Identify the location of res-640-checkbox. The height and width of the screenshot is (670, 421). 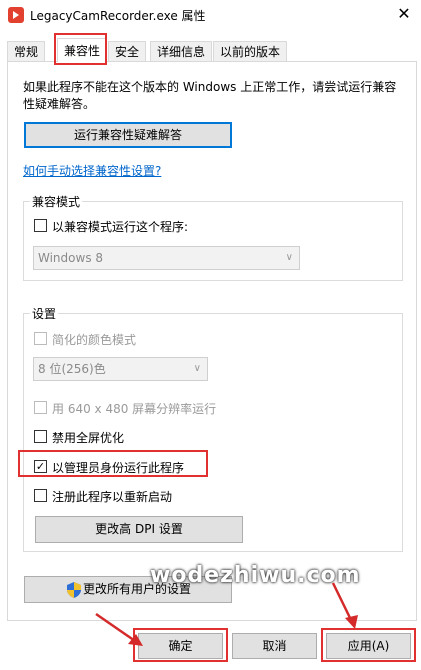
(40, 407).